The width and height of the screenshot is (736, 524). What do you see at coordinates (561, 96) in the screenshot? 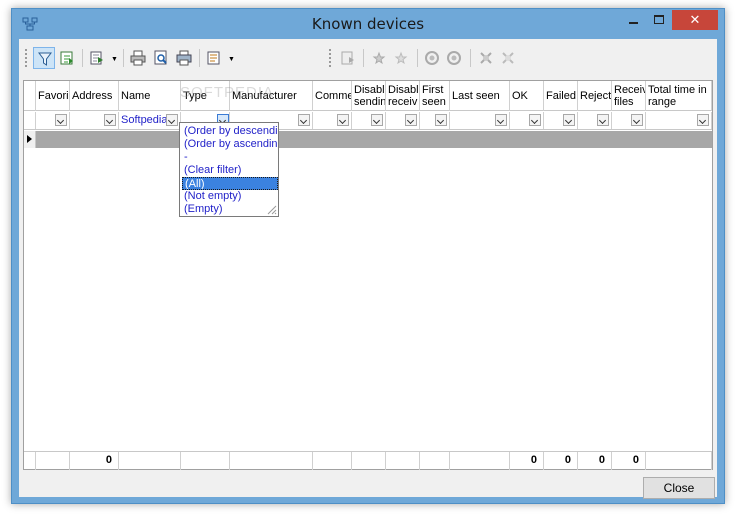
I see `column-header-failed: Failed` at bounding box center [561, 96].